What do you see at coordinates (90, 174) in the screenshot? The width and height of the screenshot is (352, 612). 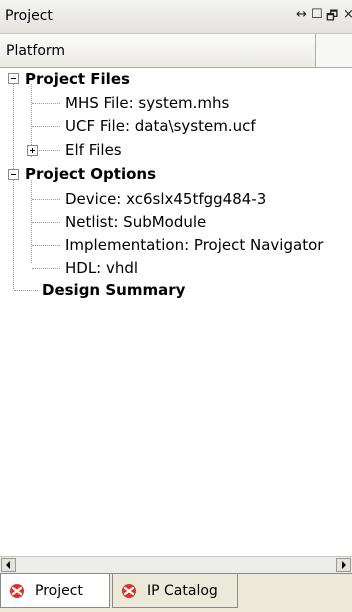 I see `tree-node-project-options: Project Options` at bounding box center [90, 174].